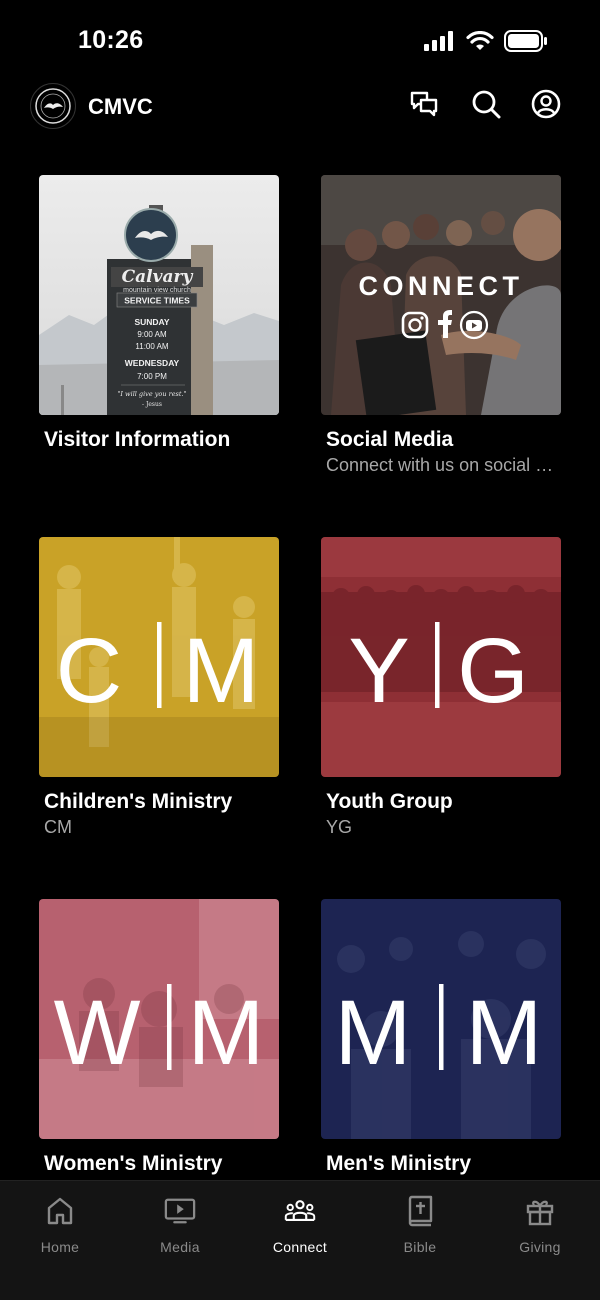 The height and width of the screenshot is (1300, 600). What do you see at coordinates (152, 346) in the screenshot?
I see `sign-line-2: 11:00 AM` at bounding box center [152, 346].